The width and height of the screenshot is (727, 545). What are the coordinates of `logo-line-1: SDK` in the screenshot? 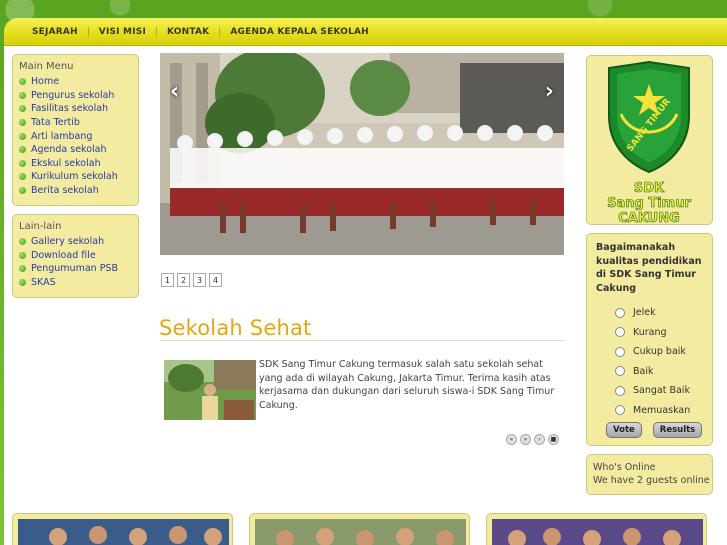 It's located at (649, 188).